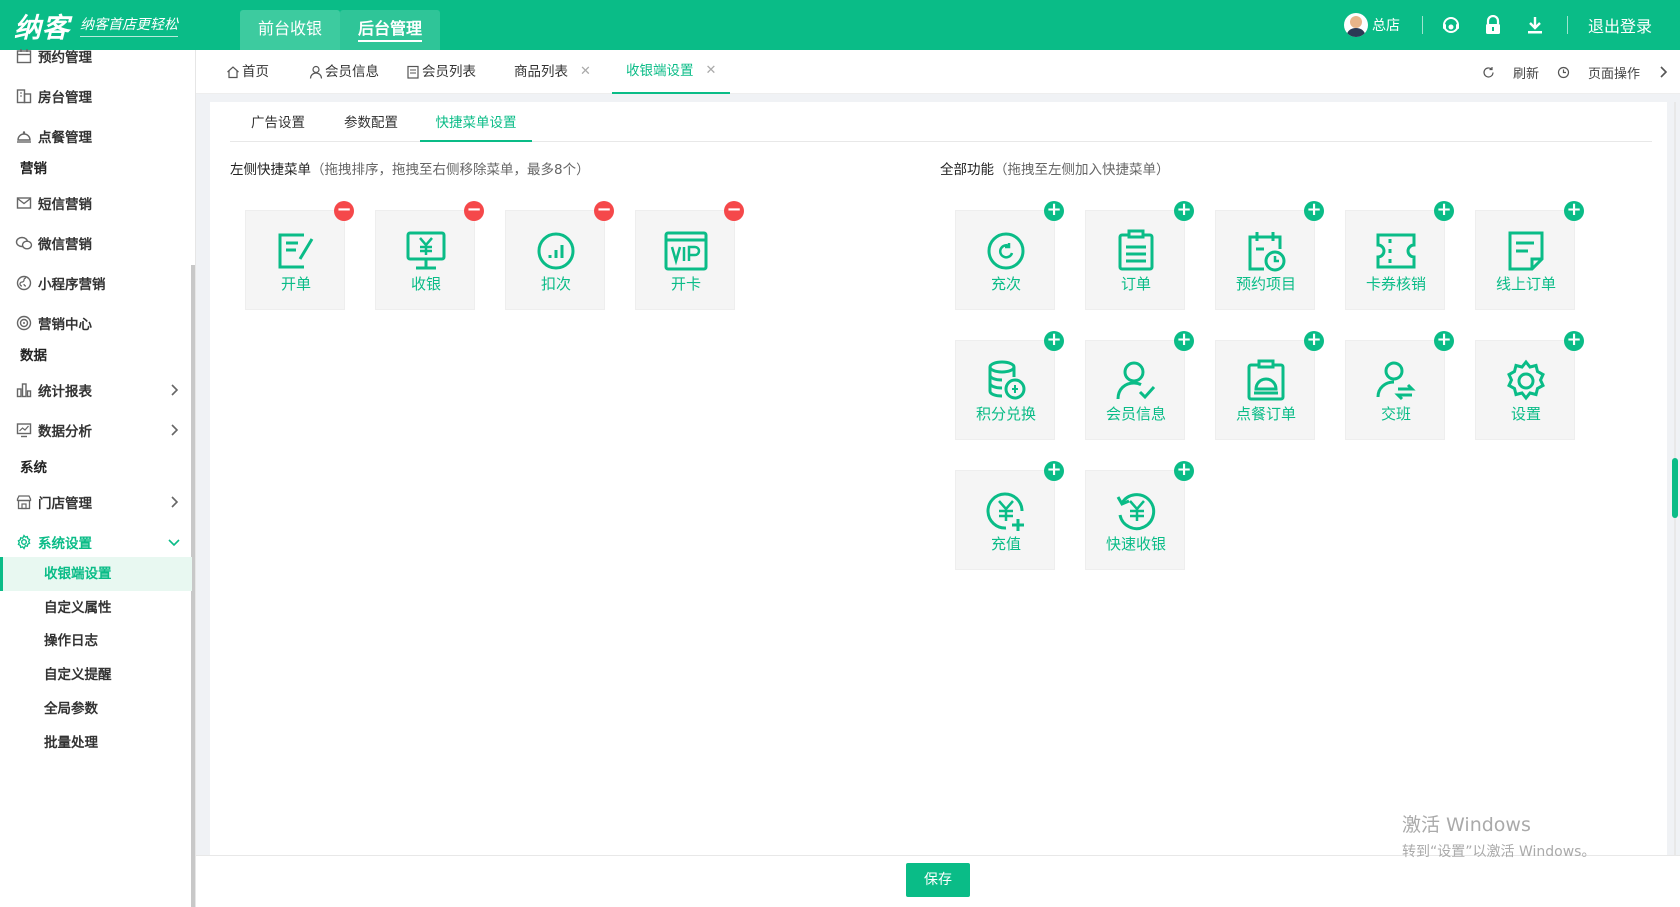 Image resolution: width=1680 pixels, height=907 pixels. I want to click on tab-param-config: 参数配置, so click(371, 124).